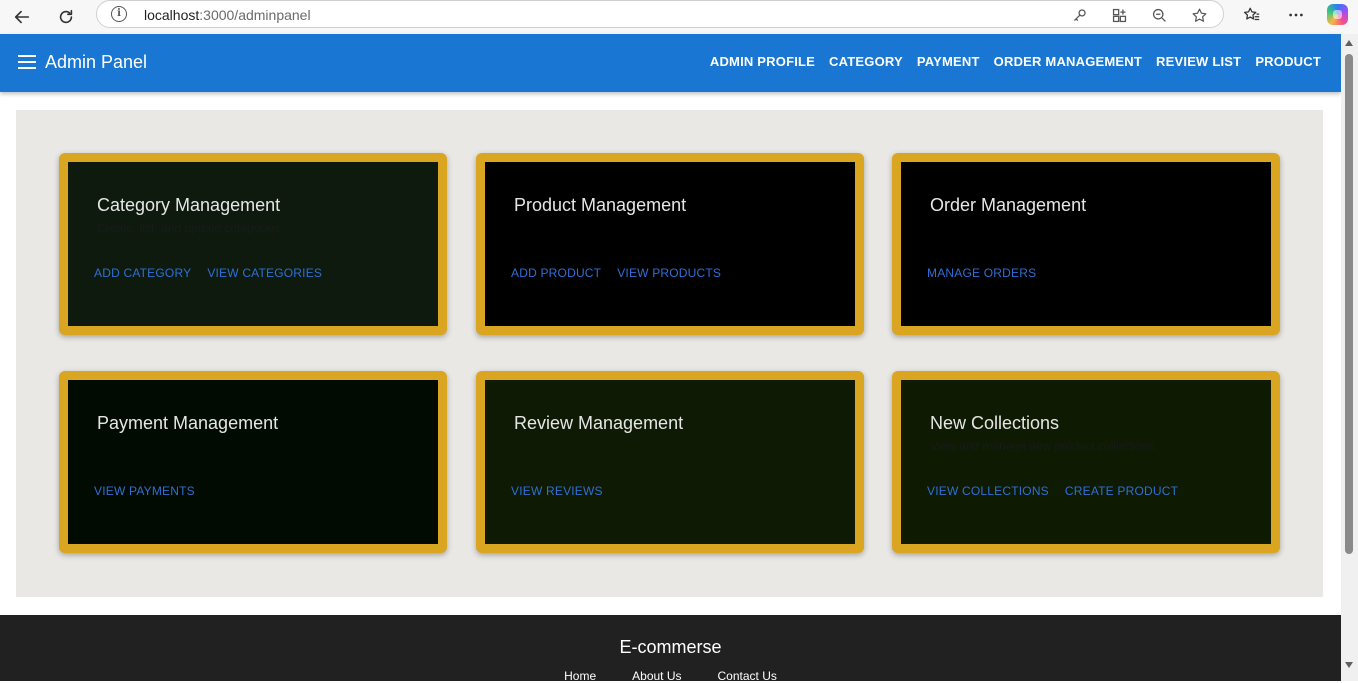 This screenshot has width=1358, height=683. What do you see at coordinates (1079, 15) in the screenshot?
I see `key-icon` at bounding box center [1079, 15].